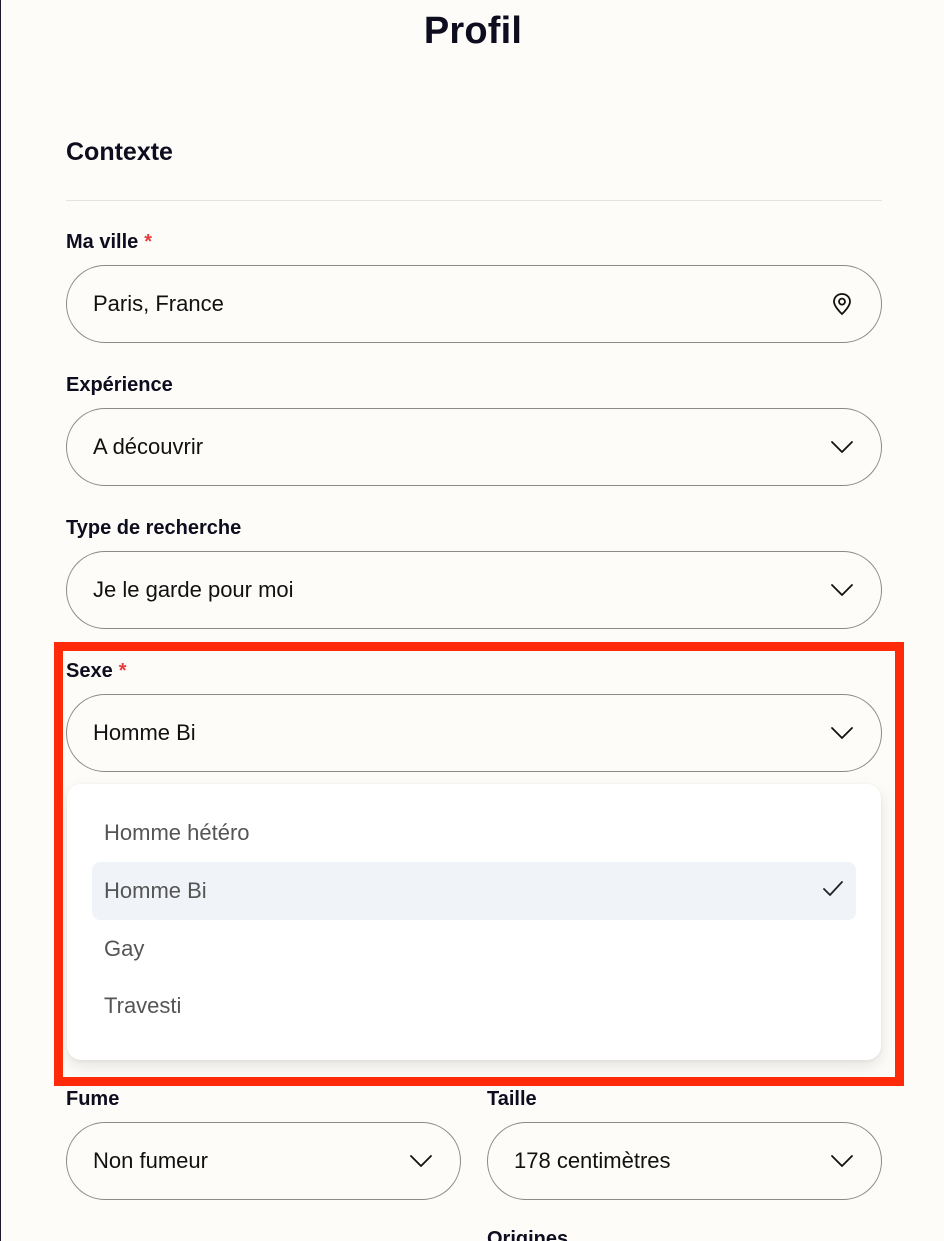  Describe the element at coordinates (592, 1160) in the screenshot. I see `height-value: 178 centimètres` at that location.